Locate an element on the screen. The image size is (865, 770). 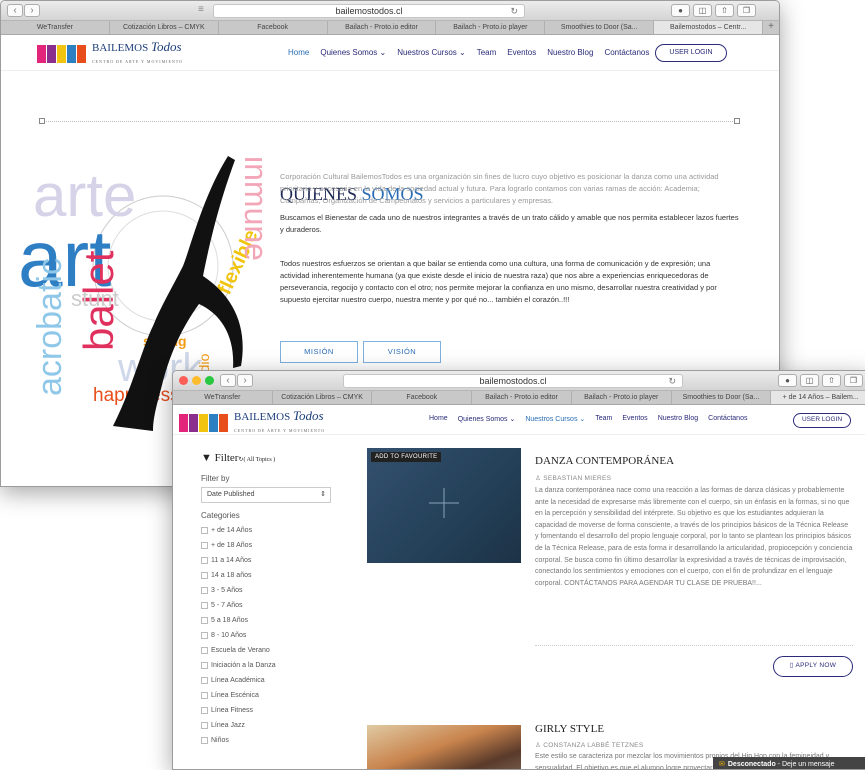
category-item: Línea Jazz is located at coordinates (271, 725).